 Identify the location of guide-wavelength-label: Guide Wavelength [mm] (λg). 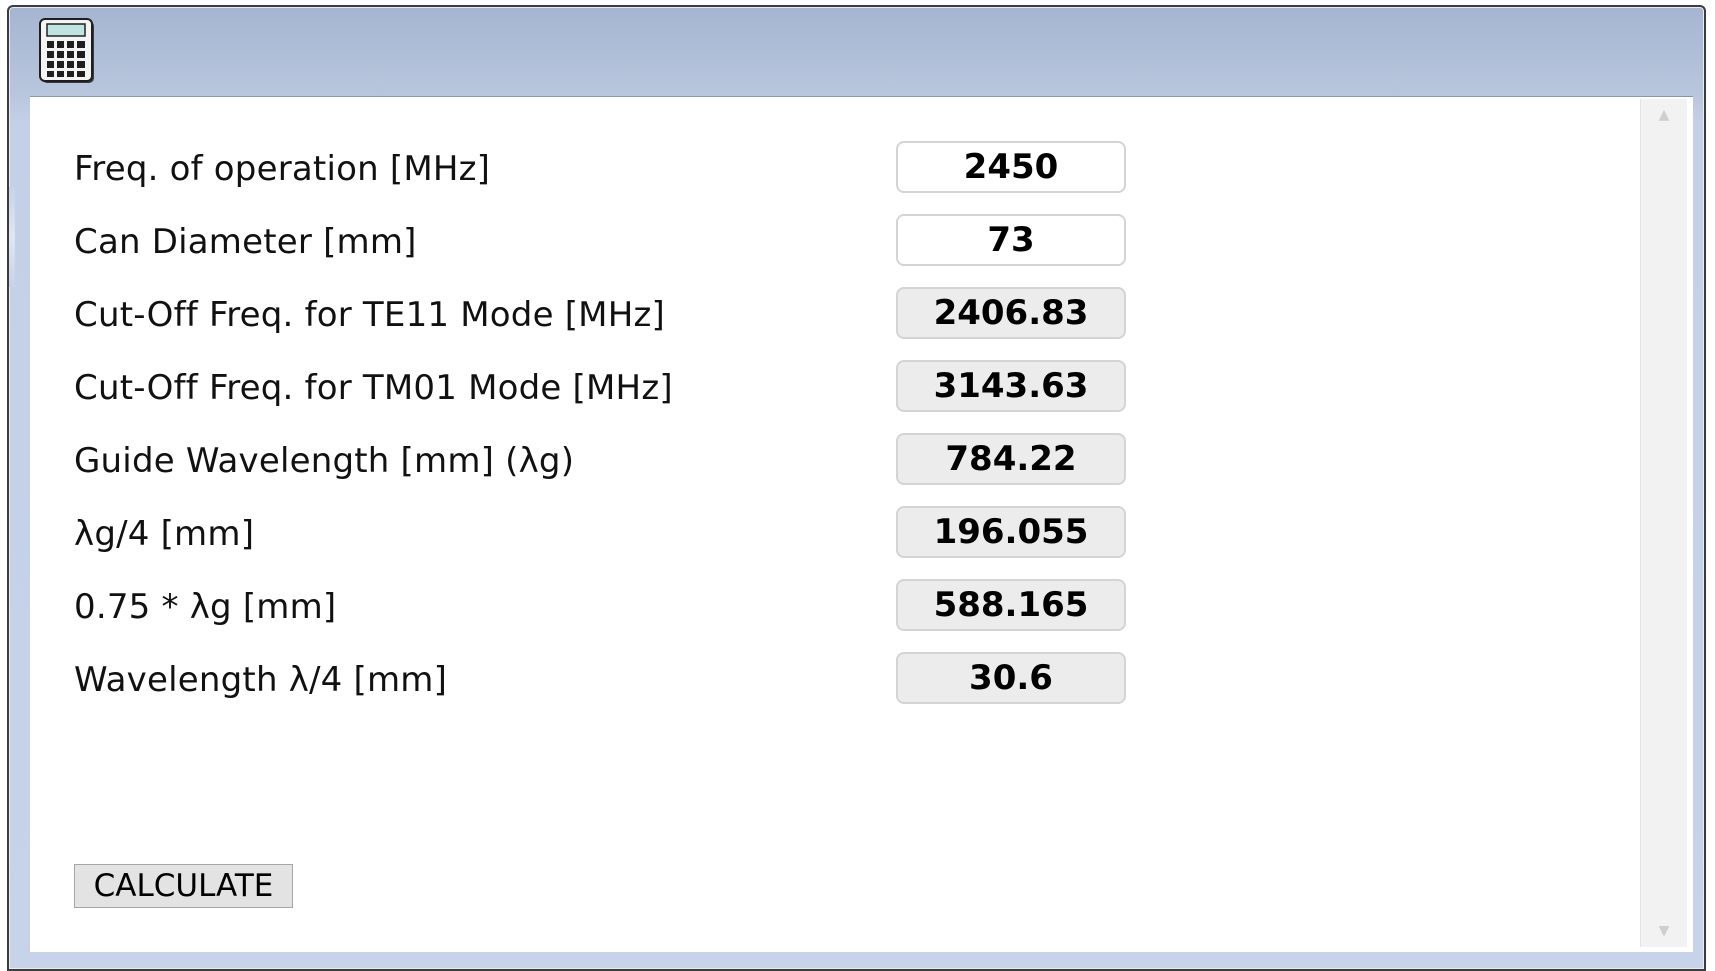
(324, 461).